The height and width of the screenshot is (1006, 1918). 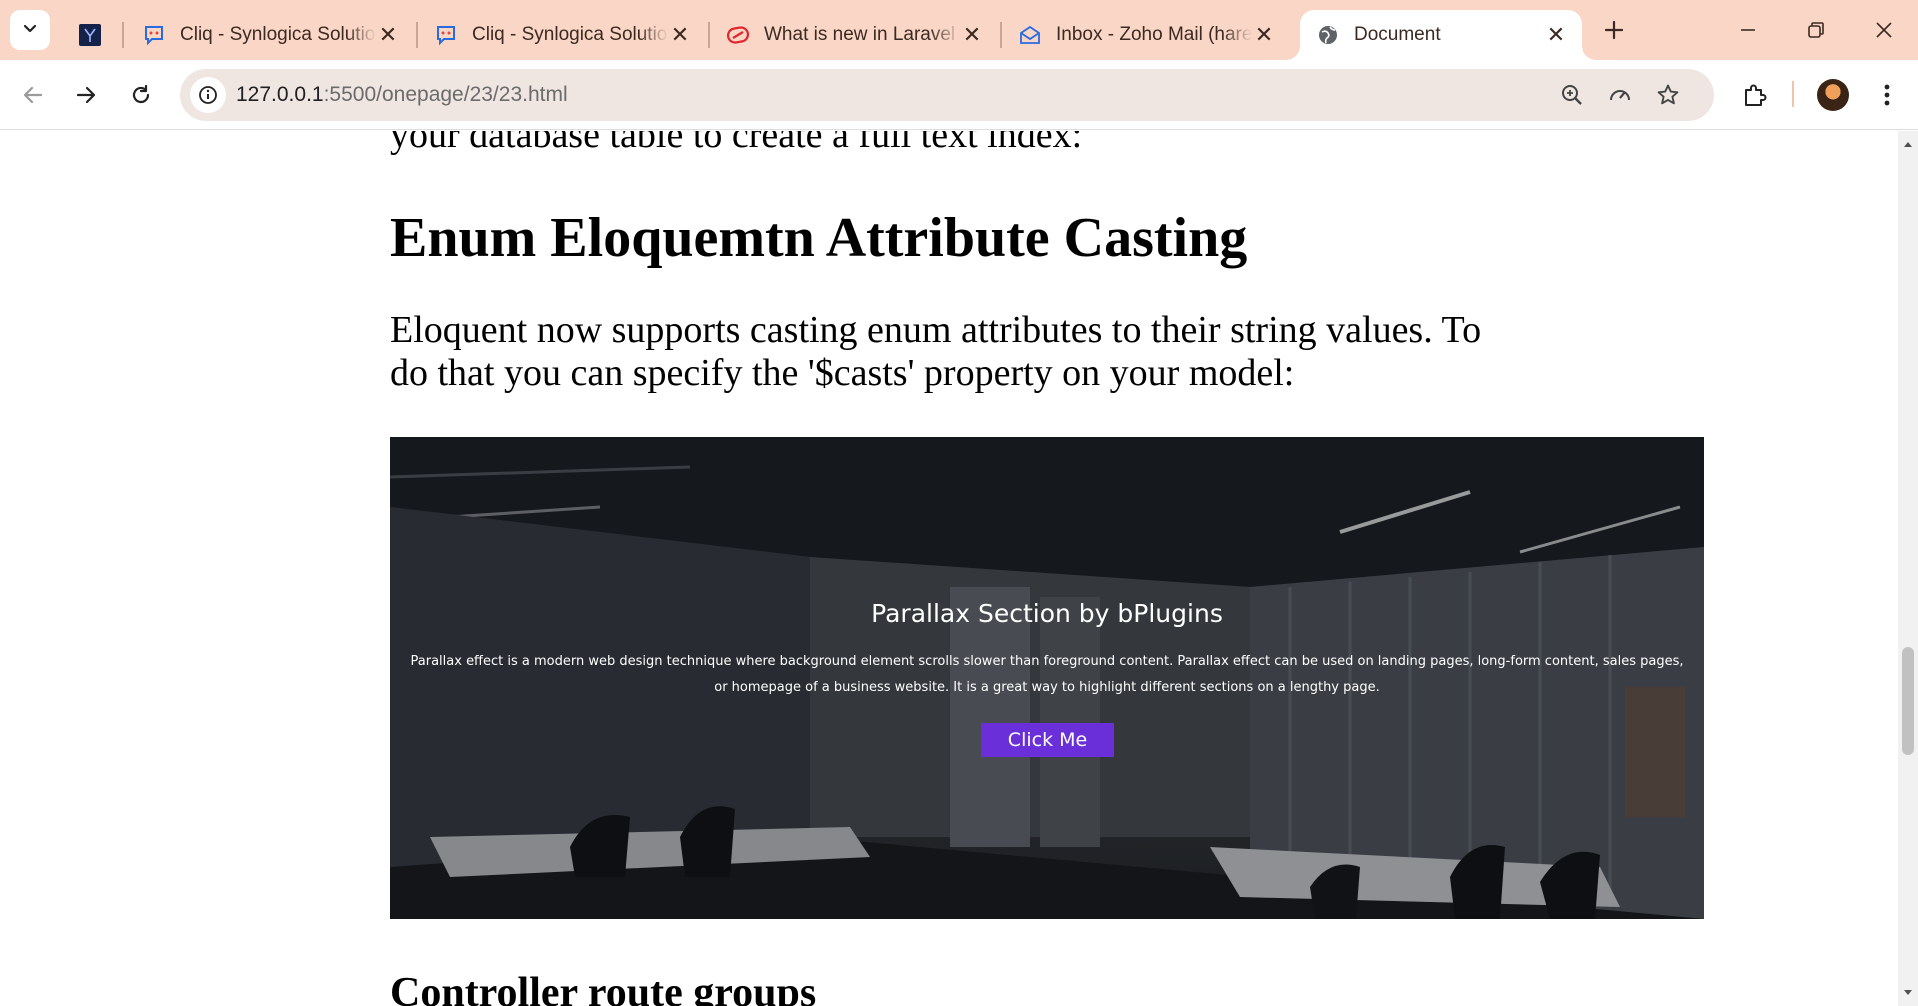 I want to click on address-bar: 127.0.0.1:5500/onepage/23/23.html, so click(x=947, y=95).